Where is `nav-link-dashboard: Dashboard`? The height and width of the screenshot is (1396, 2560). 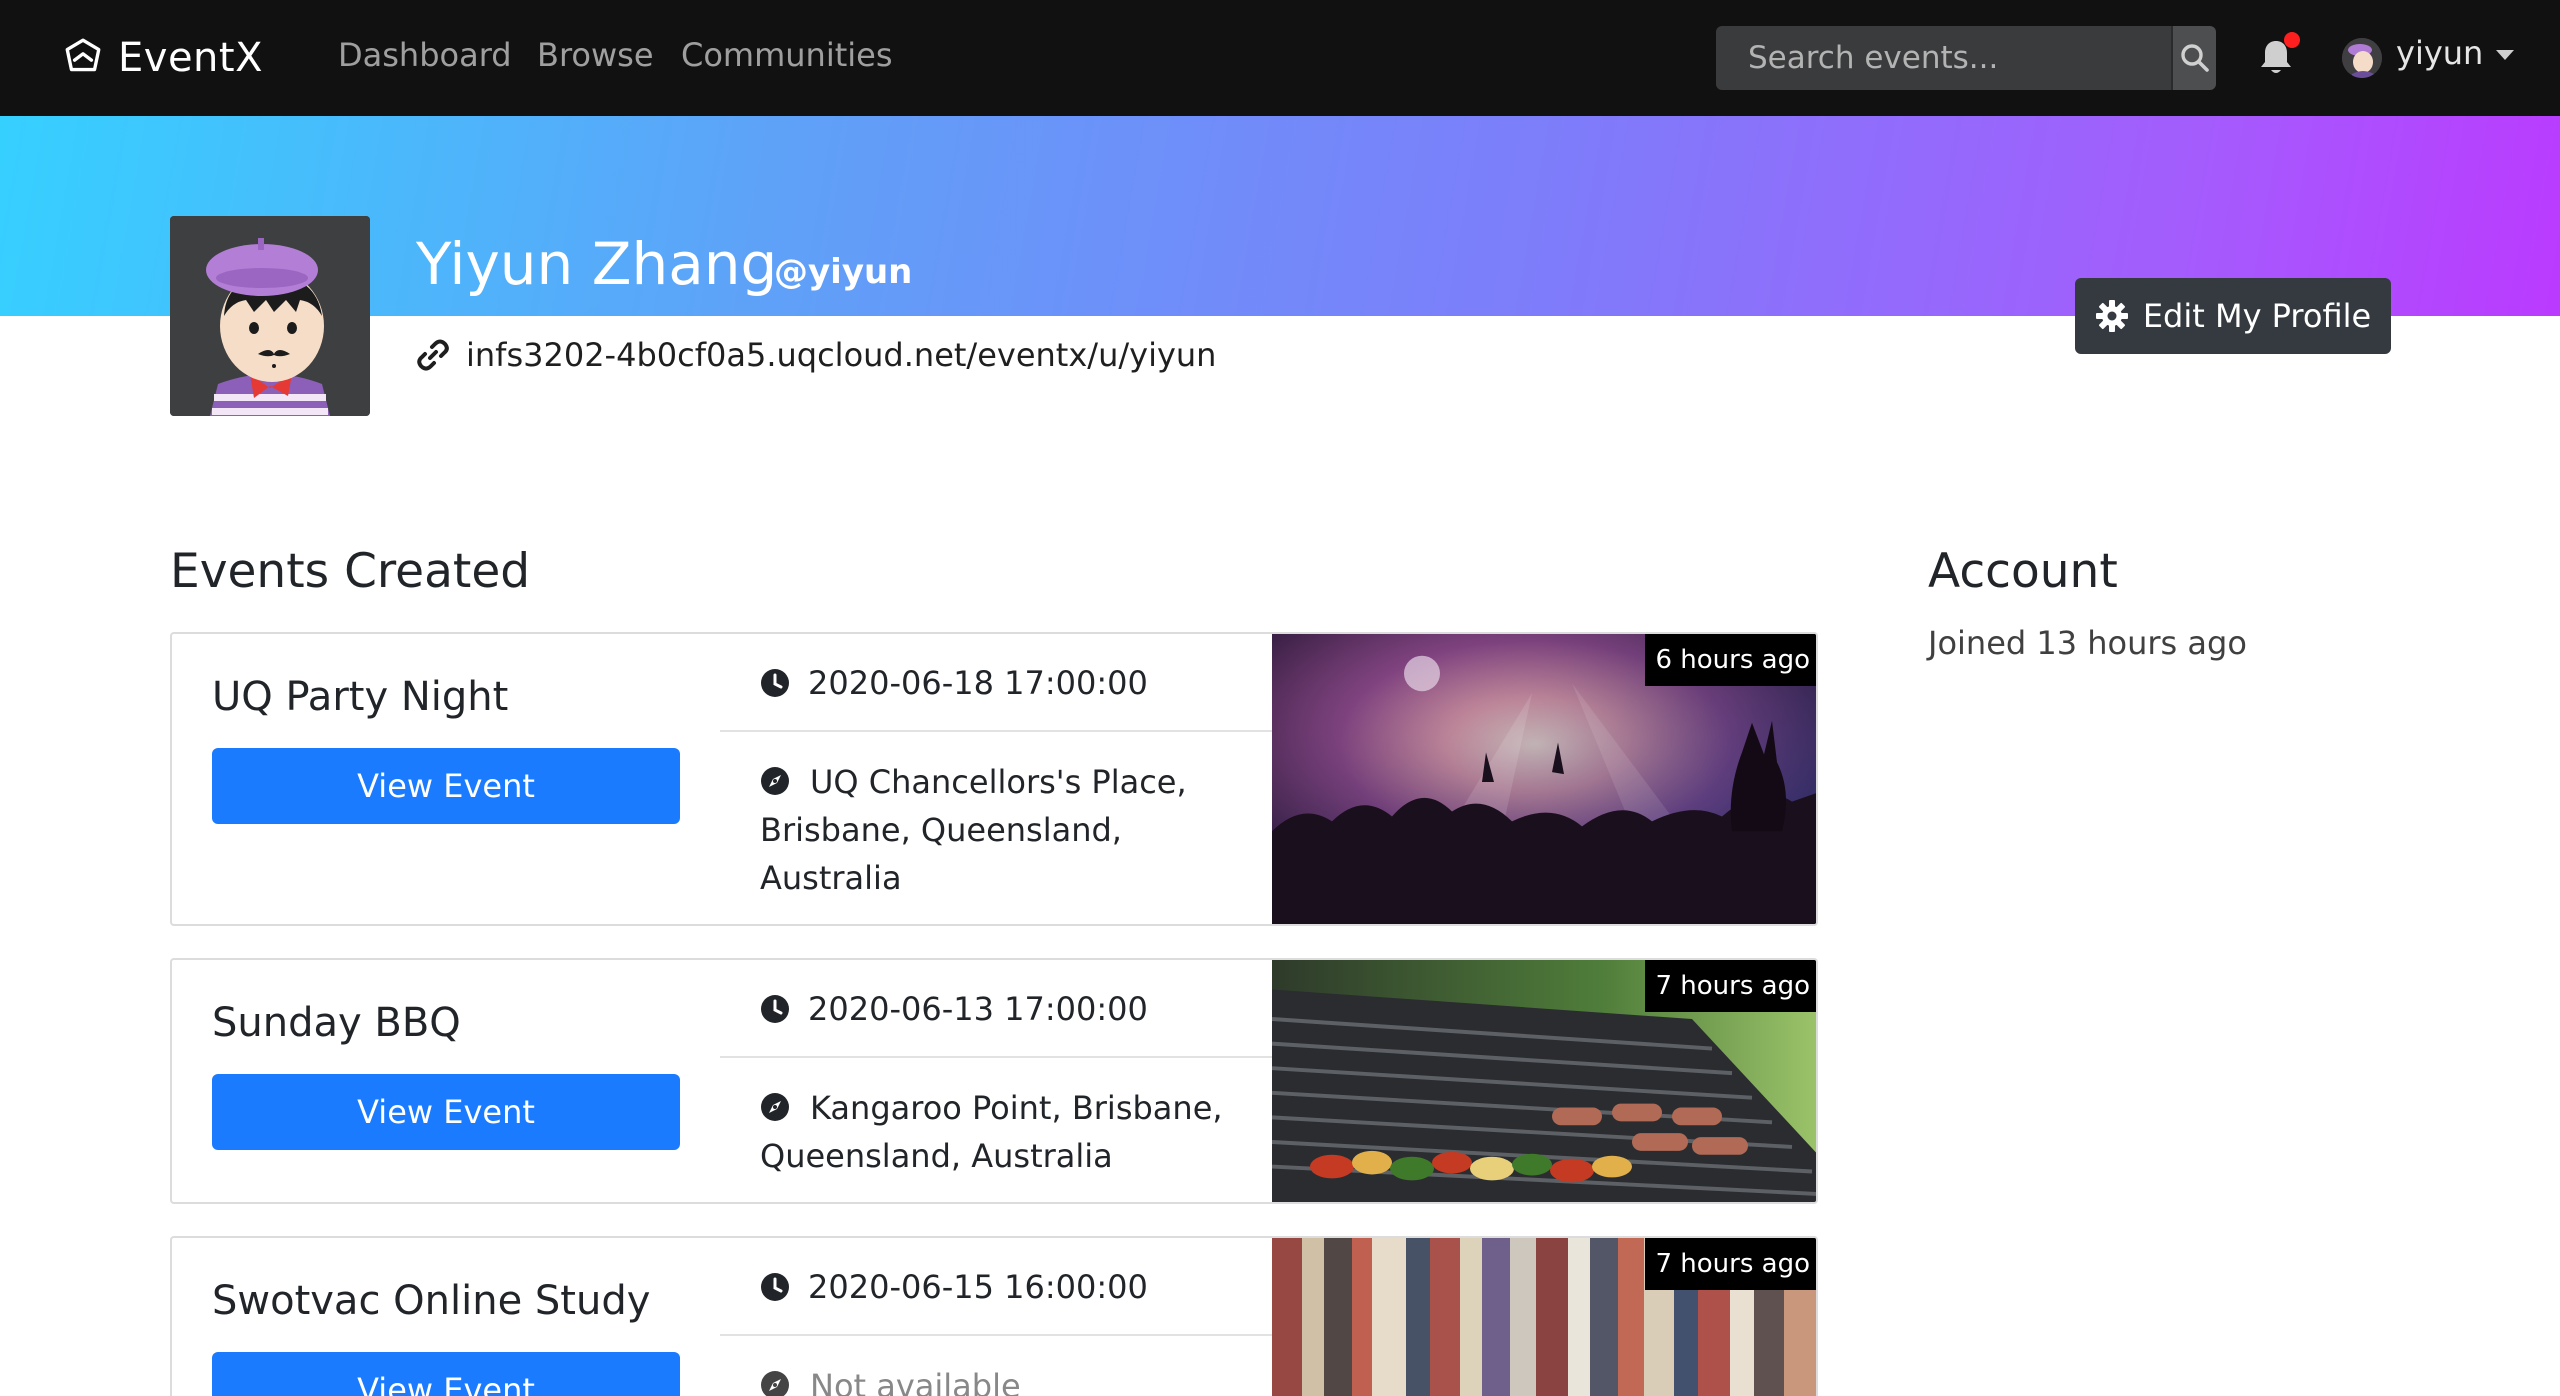 nav-link-dashboard: Dashboard is located at coordinates (425, 55).